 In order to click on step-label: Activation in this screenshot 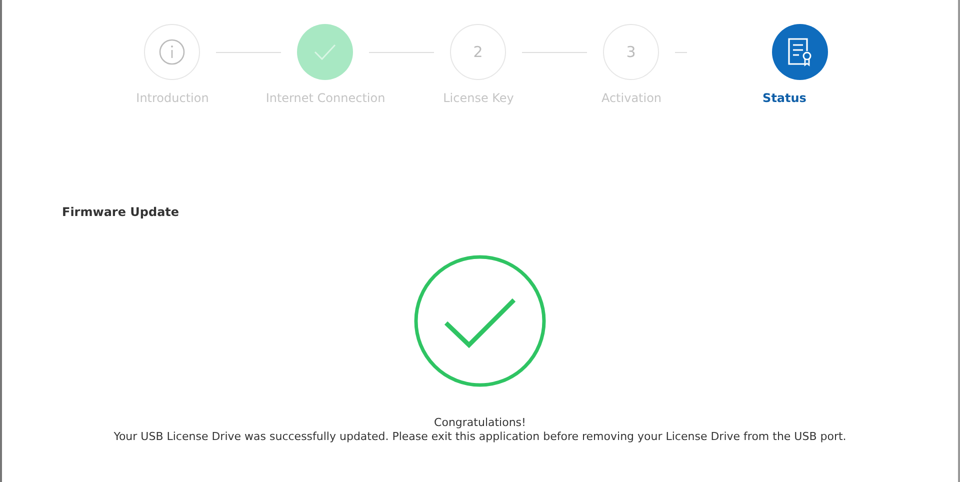, I will do `click(631, 98)`.